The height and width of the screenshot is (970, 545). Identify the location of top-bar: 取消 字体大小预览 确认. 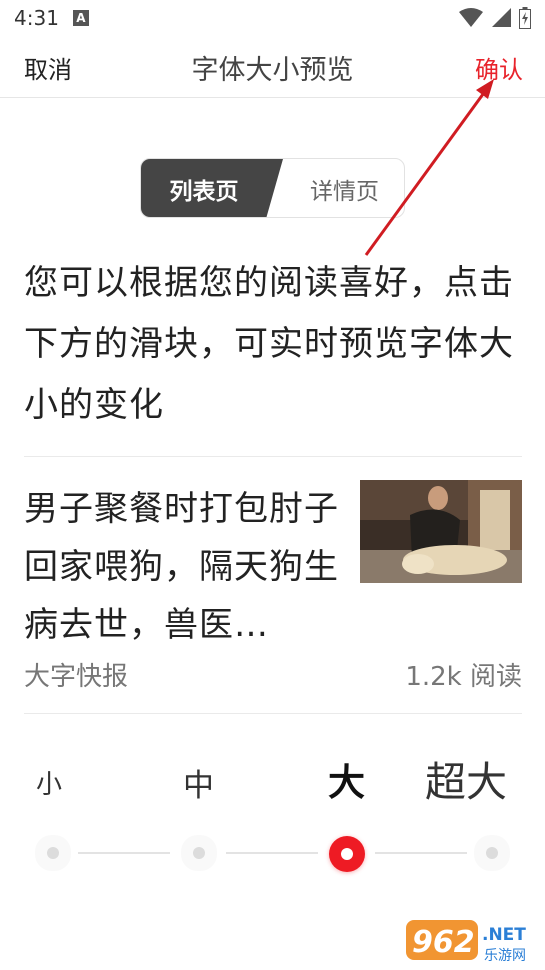
(272, 67).